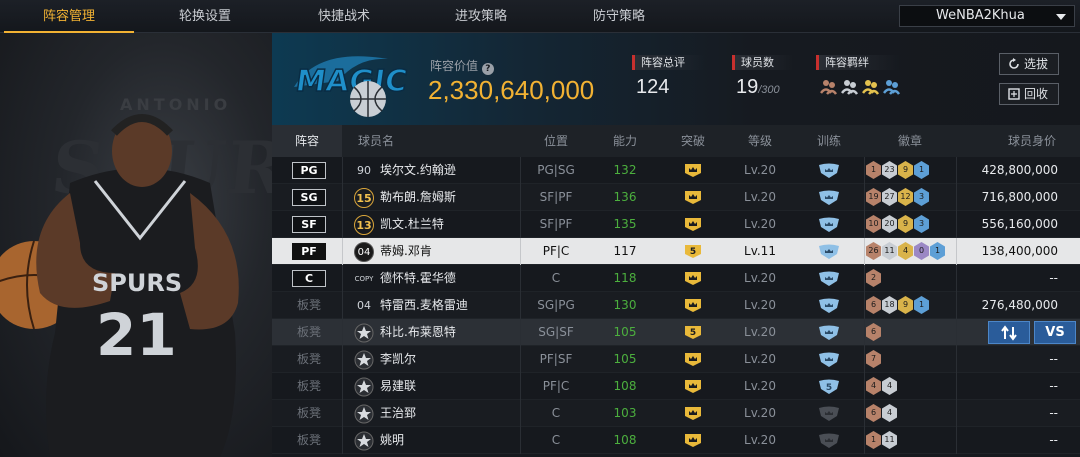  I want to click on crown-icon, so click(693, 413).